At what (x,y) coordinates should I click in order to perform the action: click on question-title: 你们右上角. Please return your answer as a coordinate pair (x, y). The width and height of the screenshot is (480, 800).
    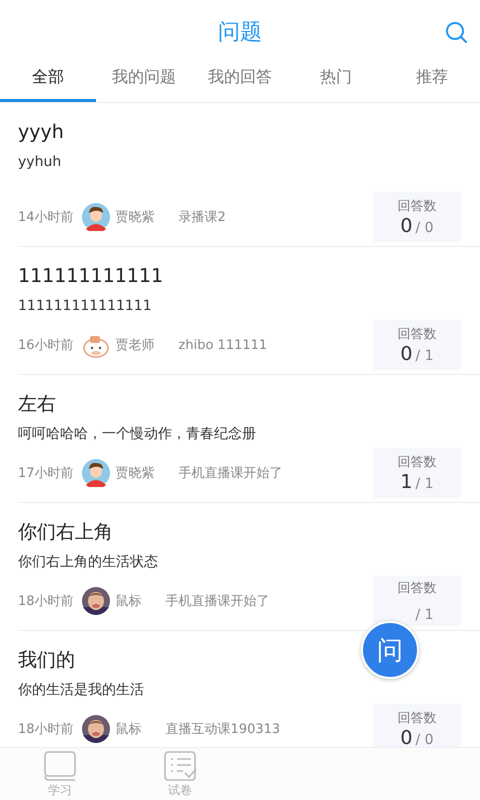
    Looking at the image, I should click on (65, 532).